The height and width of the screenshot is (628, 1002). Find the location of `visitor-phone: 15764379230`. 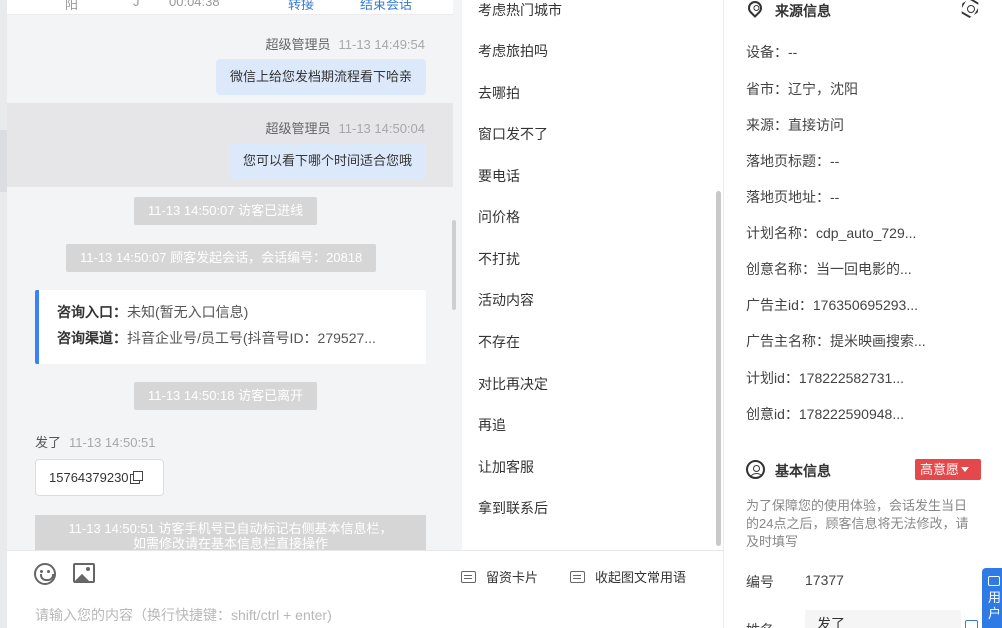

visitor-phone: 15764379230 is located at coordinates (89, 477).